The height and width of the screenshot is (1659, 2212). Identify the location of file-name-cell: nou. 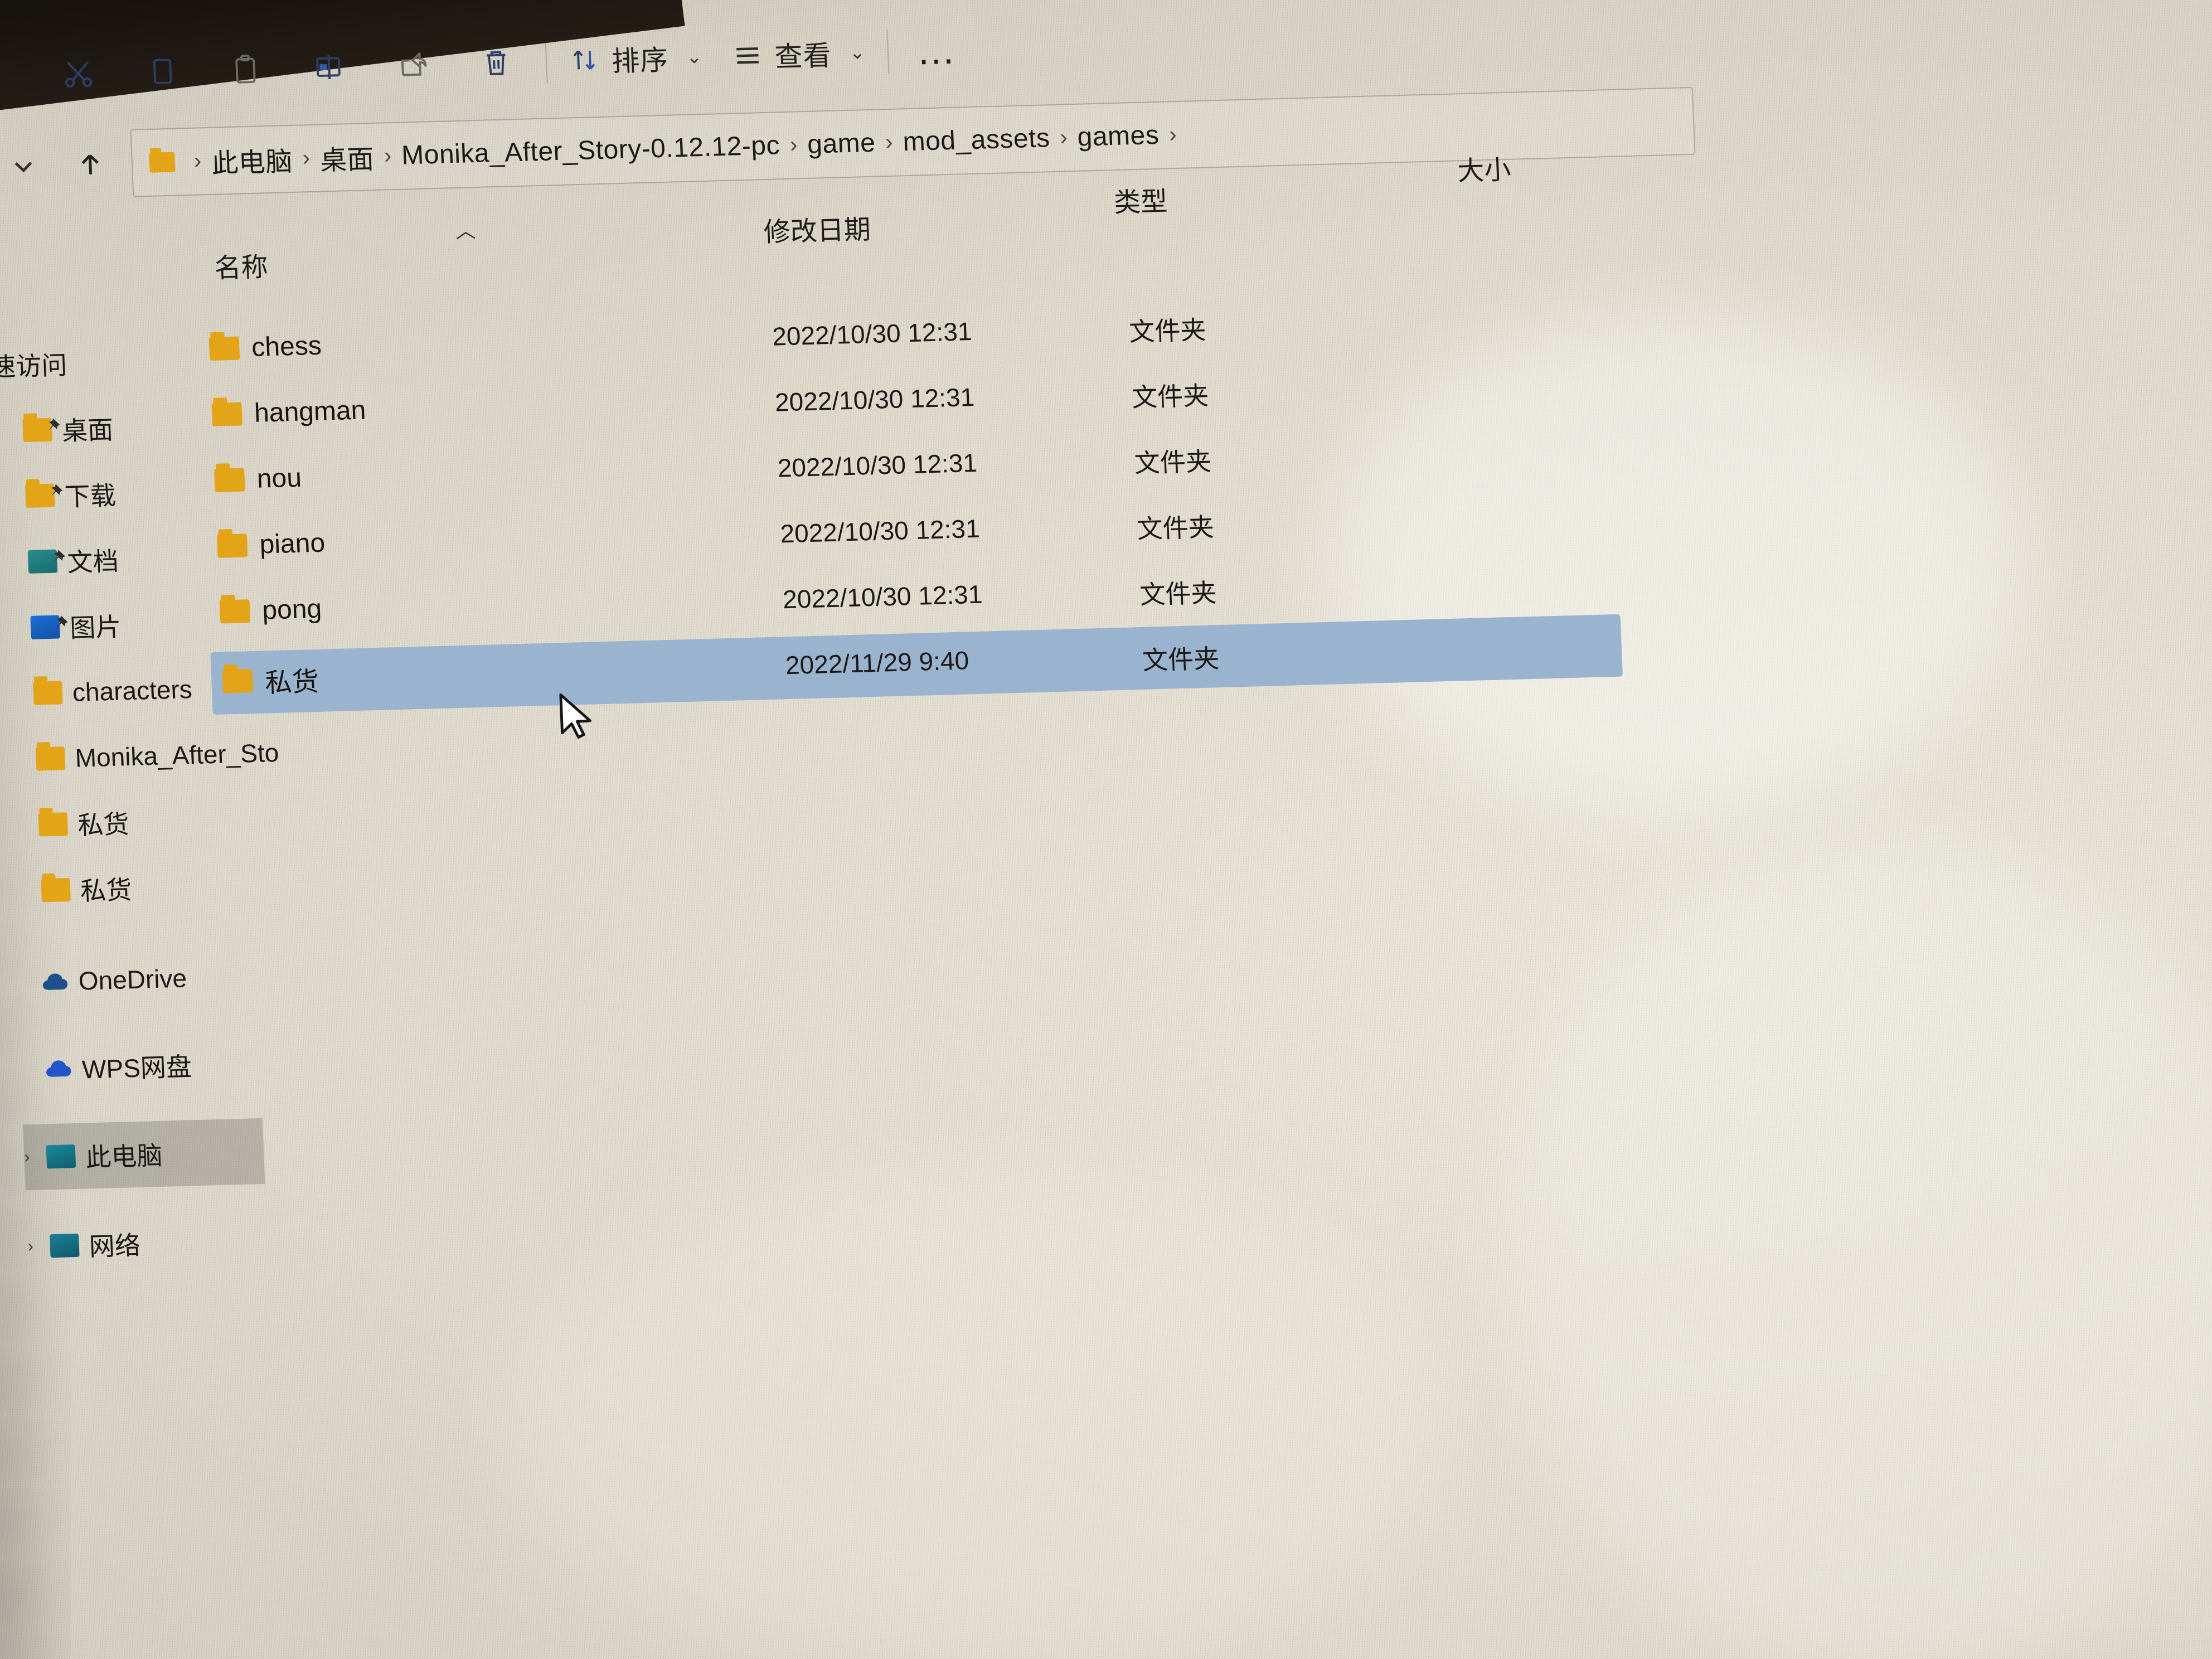
(258, 479).